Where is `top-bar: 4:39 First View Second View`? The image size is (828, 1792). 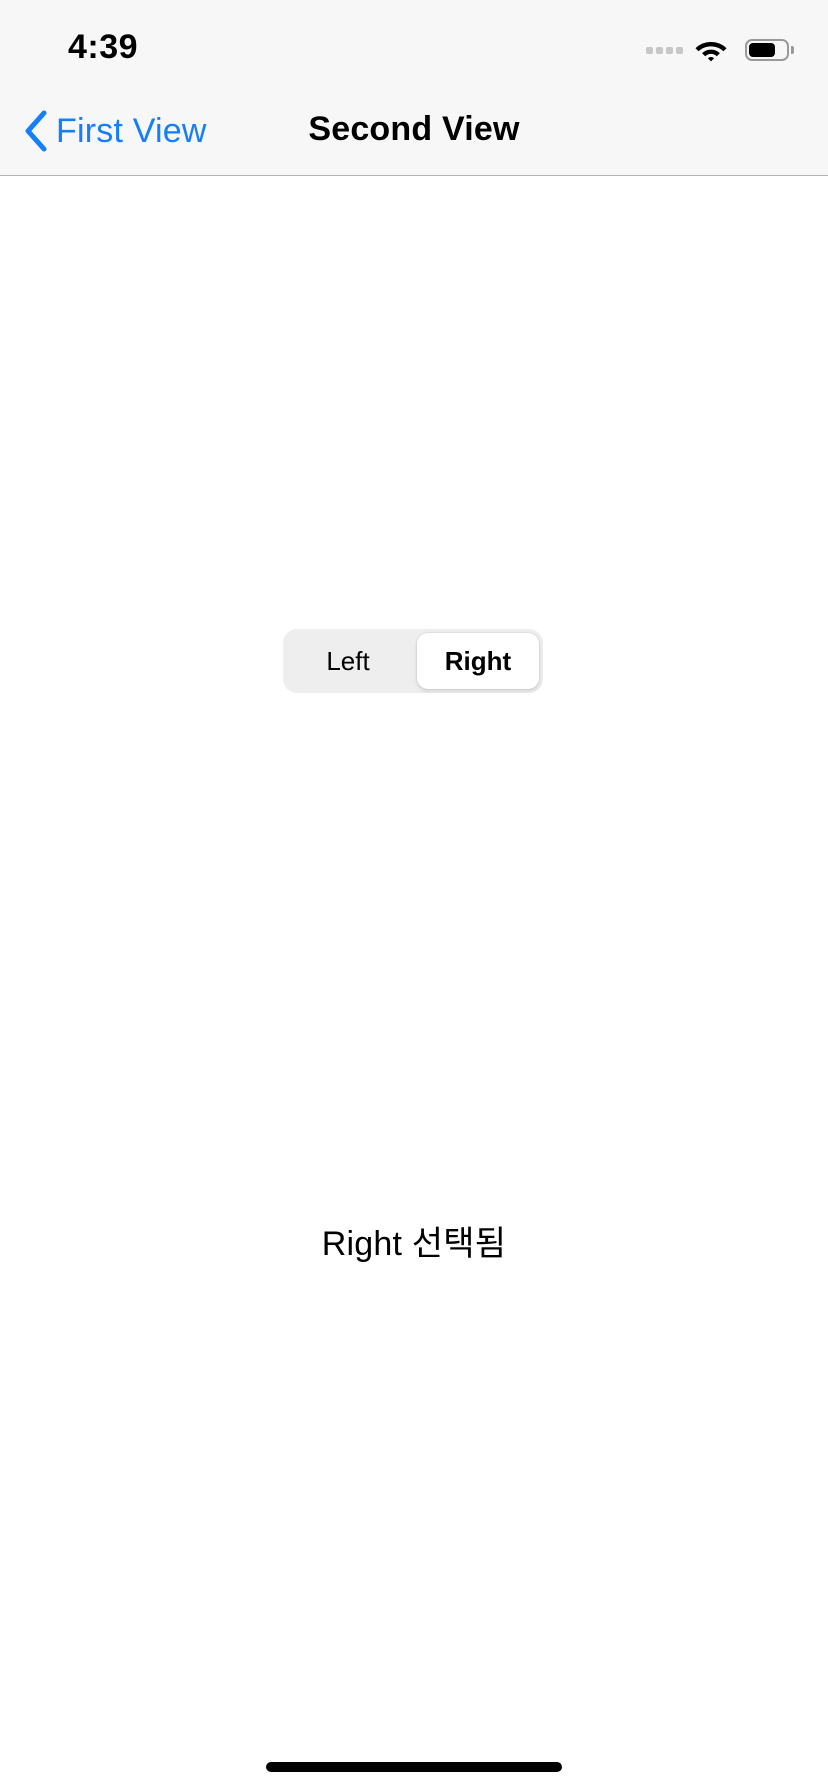
top-bar: 4:39 First View Second View is located at coordinates (414, 88).